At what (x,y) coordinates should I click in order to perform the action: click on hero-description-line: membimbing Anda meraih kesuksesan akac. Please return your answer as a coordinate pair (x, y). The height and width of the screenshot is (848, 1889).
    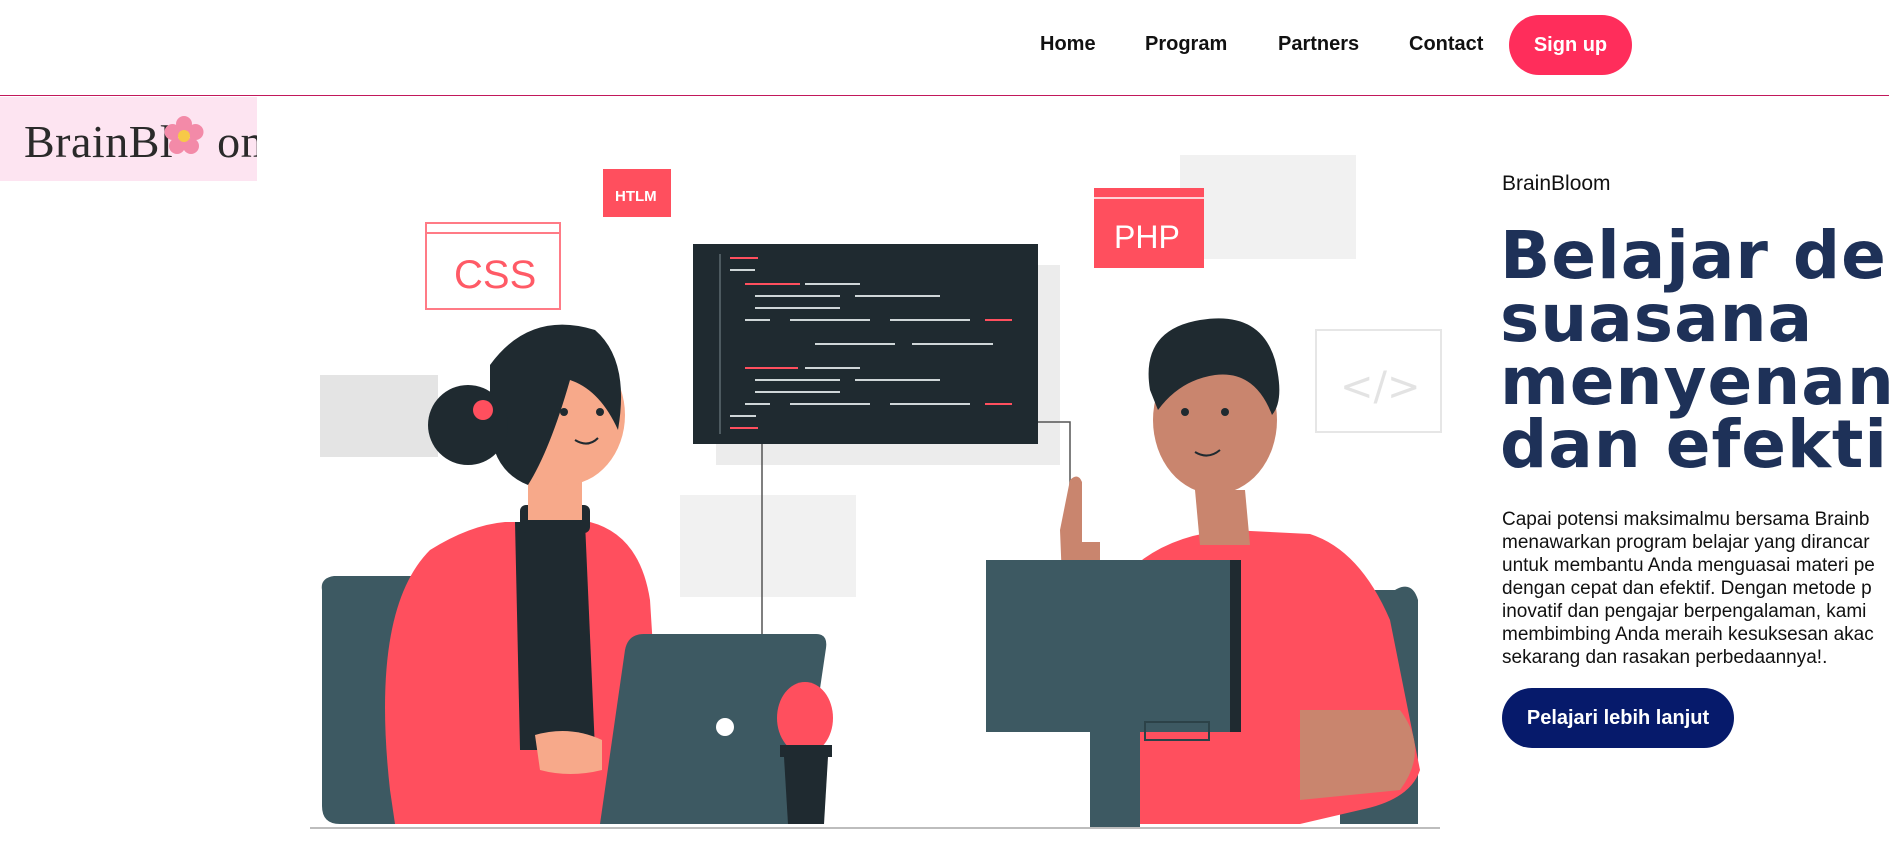
    Looking at the image, I should click on (1688, 634).